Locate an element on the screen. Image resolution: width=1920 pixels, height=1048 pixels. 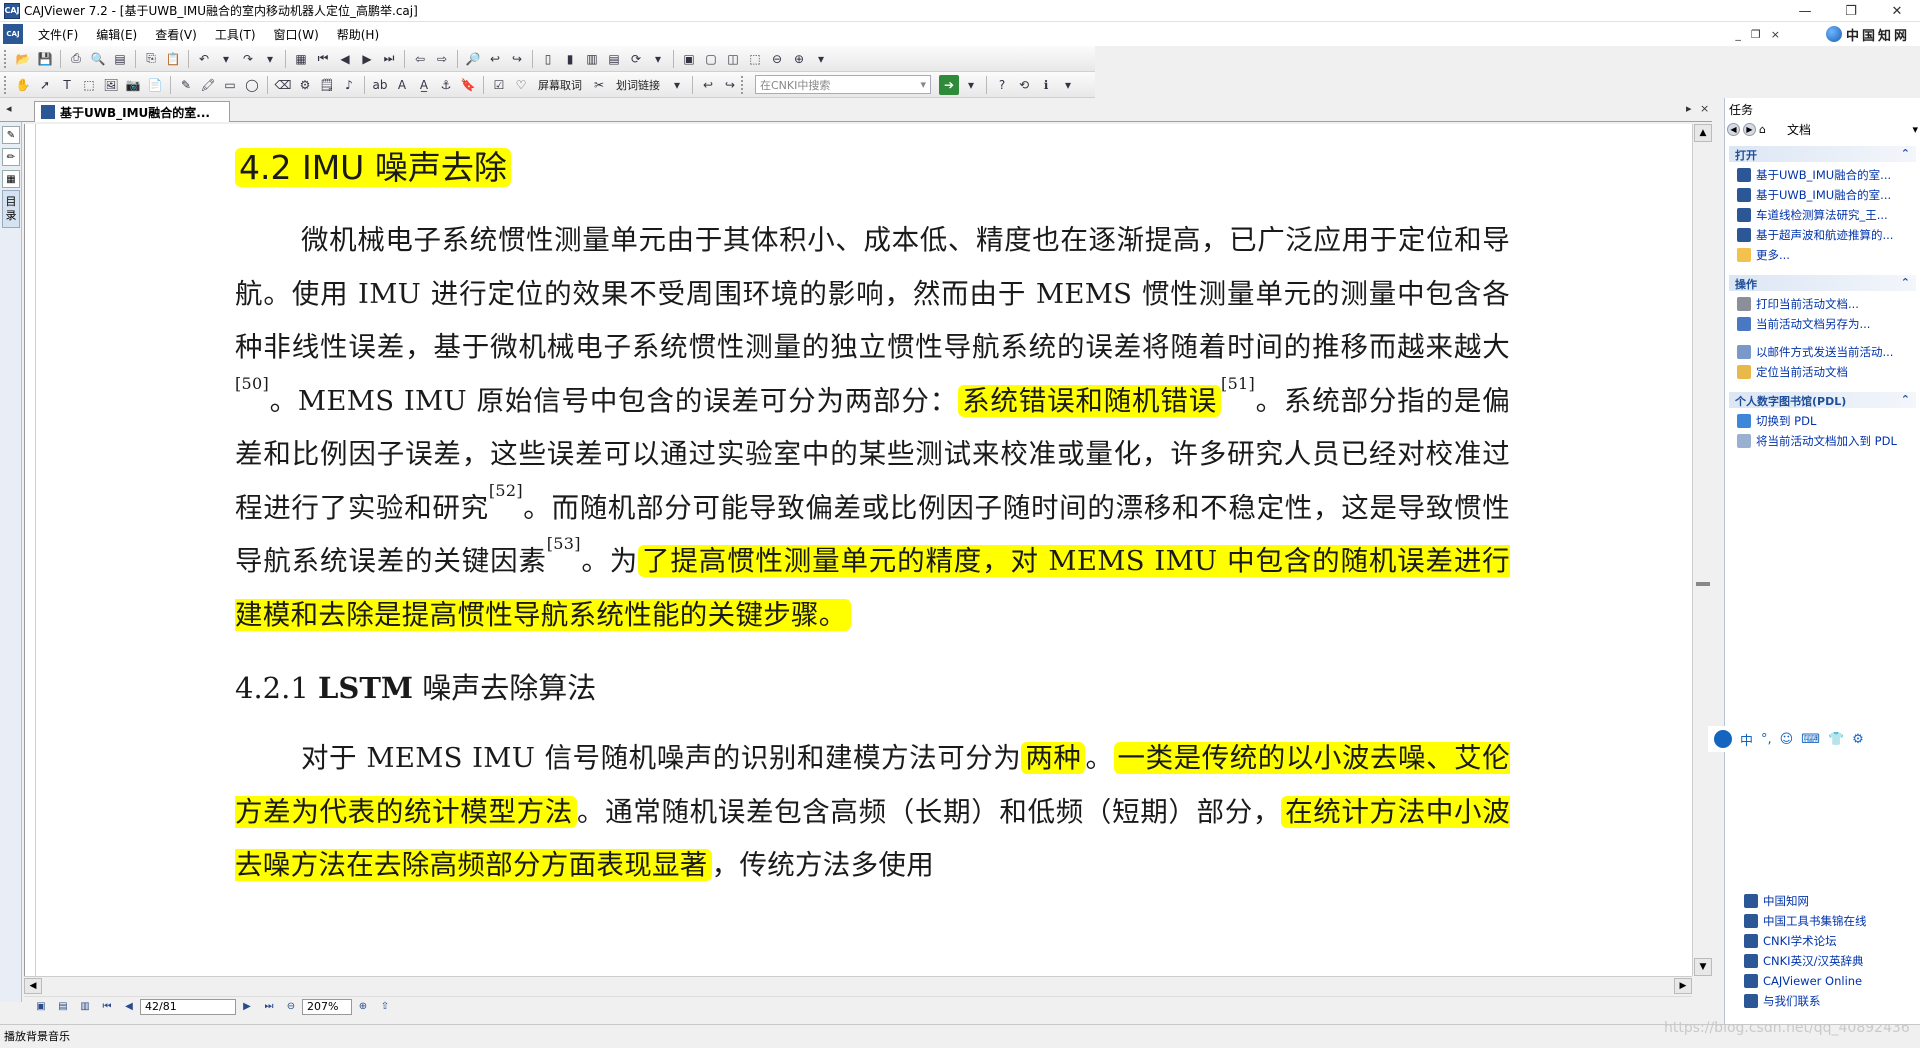
print-setup-icon: ▤ is located at coordinates (120, 59).